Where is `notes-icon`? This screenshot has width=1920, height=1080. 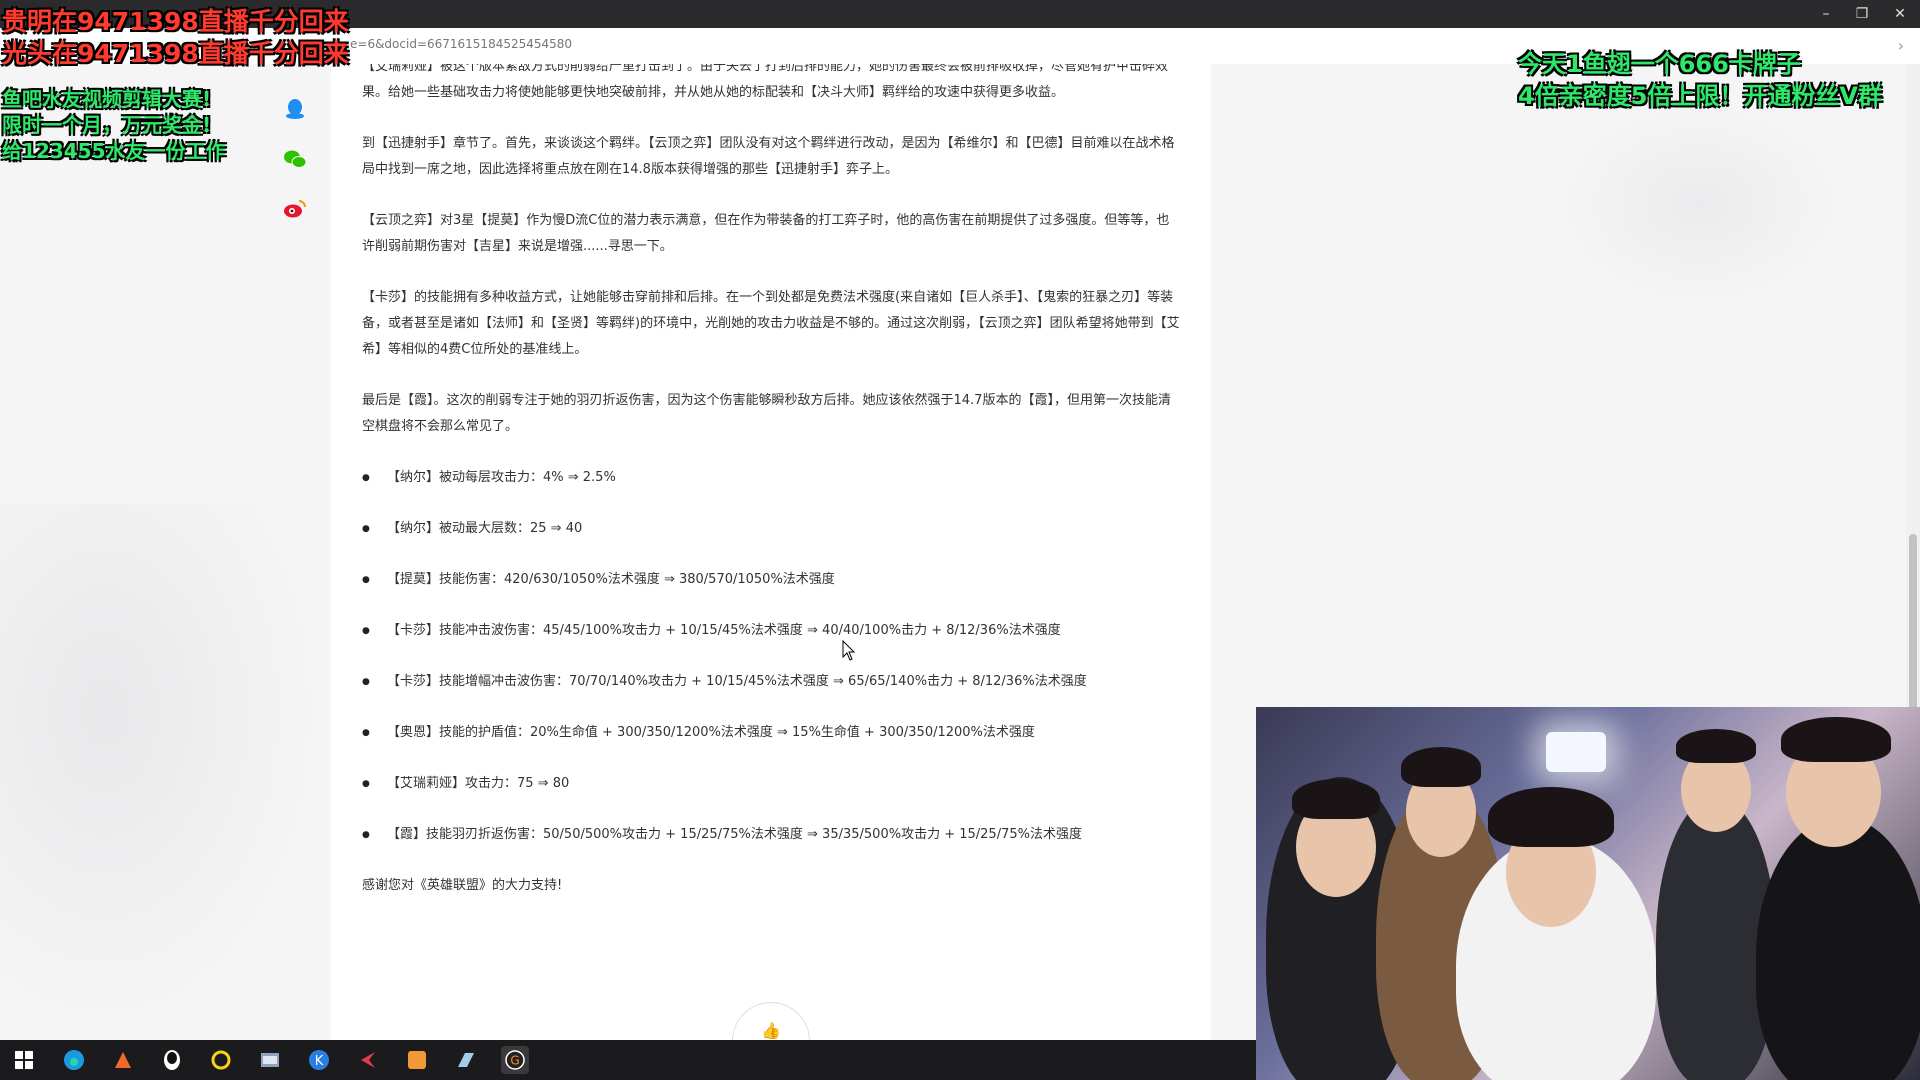 notes-icon is located at coordinates (466, 1060).